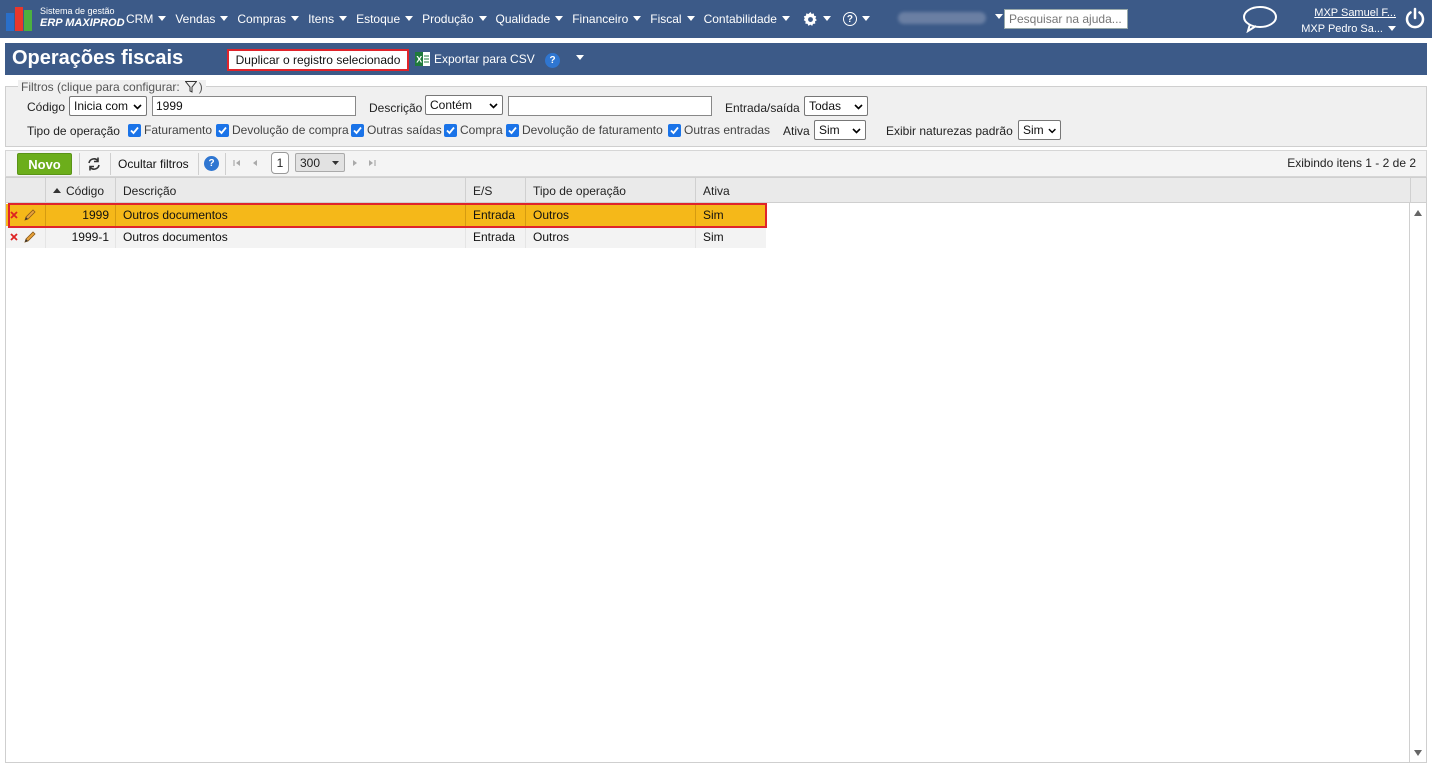  Describe the element at coordinates (1418, 753) in the screenshot. I see `scroll-down-icon` at that location.